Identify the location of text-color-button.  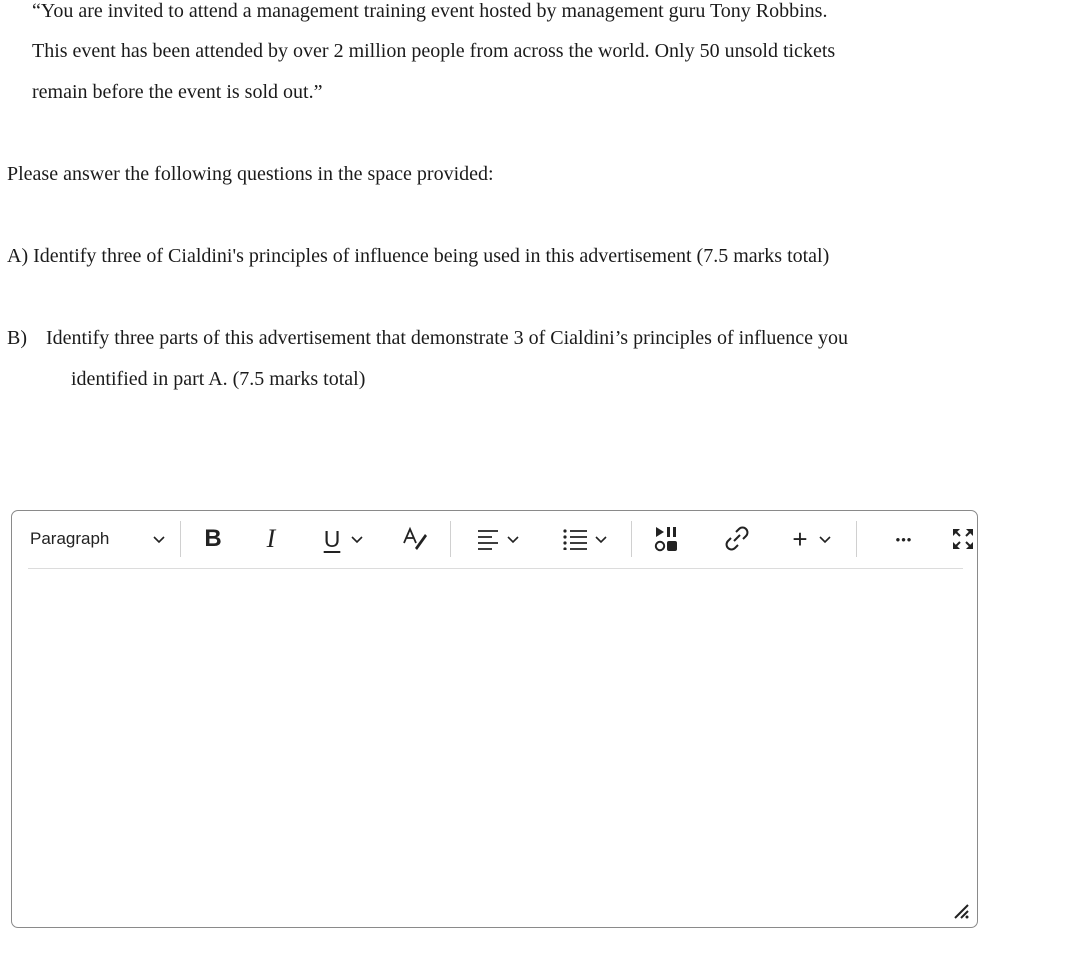
(415, 539).